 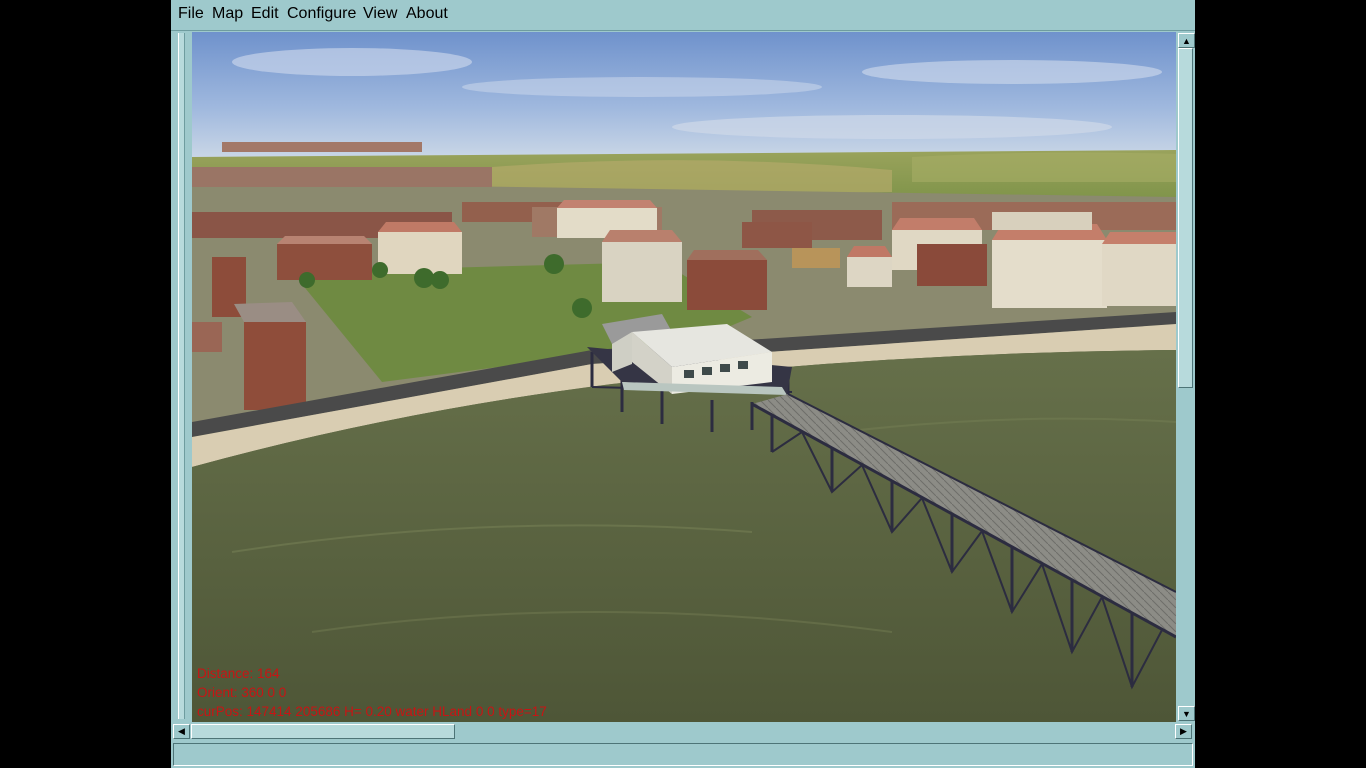 What do you see at coordinates (683, 15) in the screenshot?
I see `menu-bar: File Map Edit Configure View About` at bounding box center [683, 15].